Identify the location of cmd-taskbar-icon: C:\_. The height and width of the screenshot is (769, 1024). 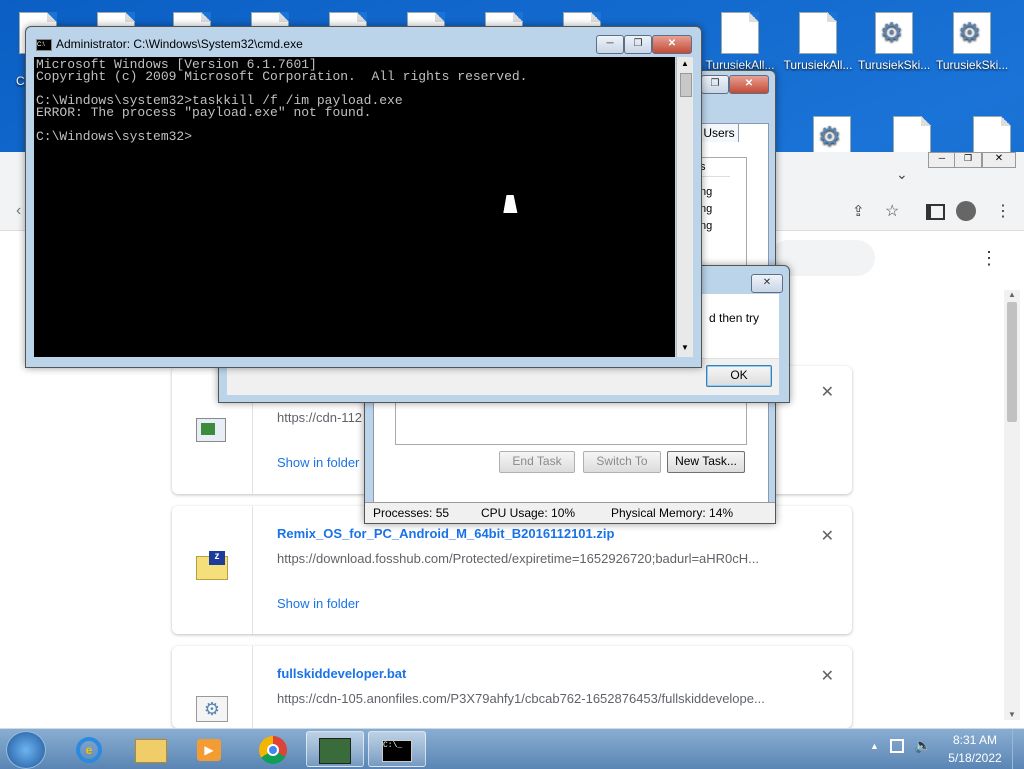
(397, 749).